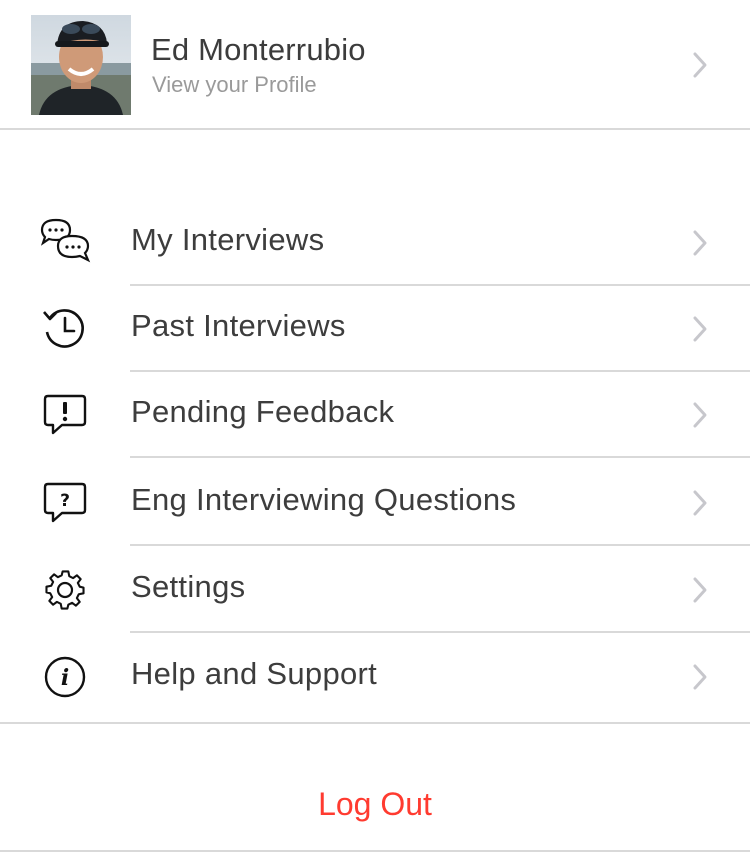 Image resolution: width=750 pixels, height=853 pixels. I want to click on menu-item-help-and-support: i Help and Support, so click(375, 677).